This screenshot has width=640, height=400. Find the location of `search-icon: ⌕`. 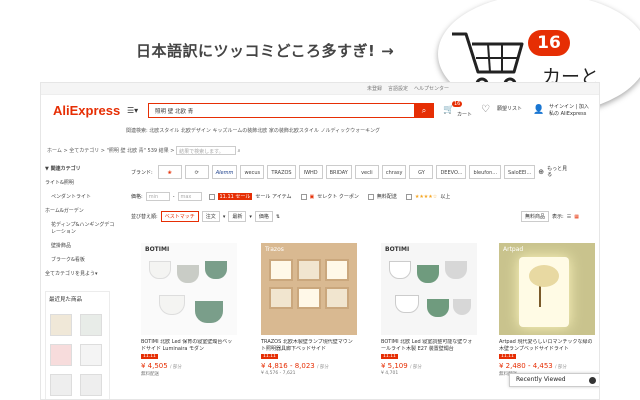

search-icon: ⌕ is located at coordinates (424, 110).